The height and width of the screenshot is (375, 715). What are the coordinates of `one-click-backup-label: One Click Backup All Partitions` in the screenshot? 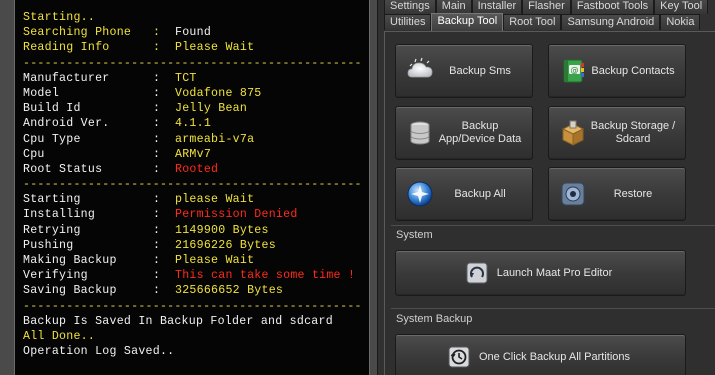 It's located at (554, 356).